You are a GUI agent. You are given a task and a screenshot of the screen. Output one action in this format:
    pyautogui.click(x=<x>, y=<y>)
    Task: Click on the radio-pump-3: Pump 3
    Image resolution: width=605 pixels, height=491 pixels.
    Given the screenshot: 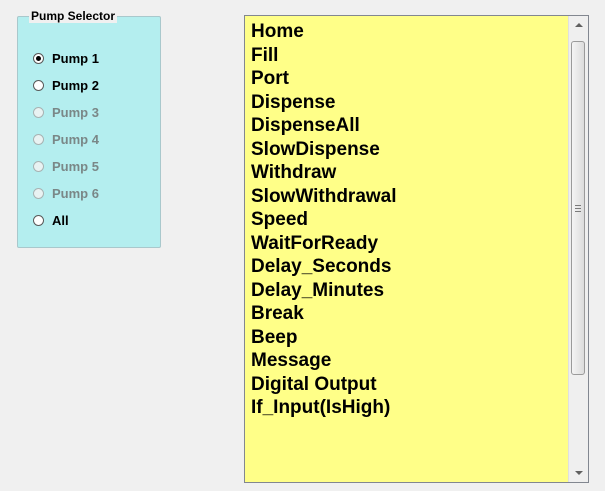 What is the action you would take?
    pyautogui.click(x=66, y=112)
    